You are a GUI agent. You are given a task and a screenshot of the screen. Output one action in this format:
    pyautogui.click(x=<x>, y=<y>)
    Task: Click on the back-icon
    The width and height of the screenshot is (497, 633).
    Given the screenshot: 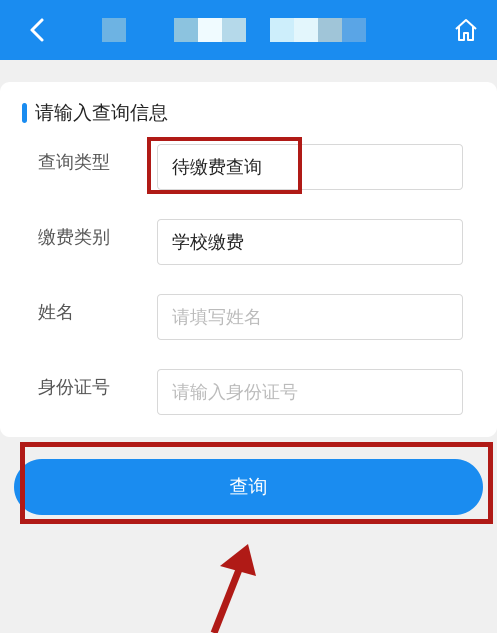 What is the action you would take?
    pyautogui.click(x=37, y=30)
    